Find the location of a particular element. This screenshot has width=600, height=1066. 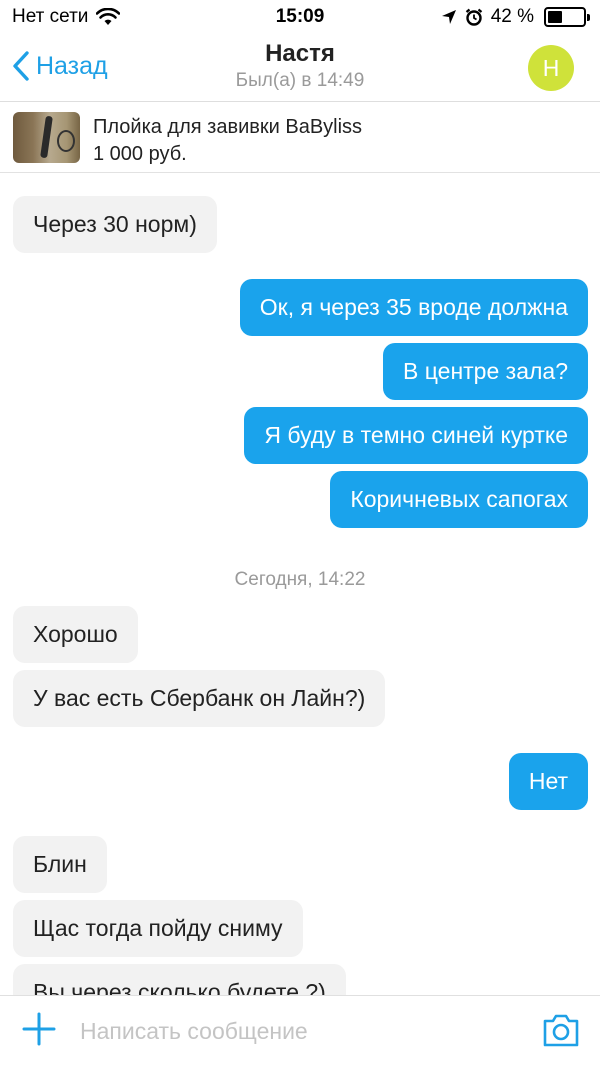

chat-header: Назад Настя Был(а) в 14:49 Н is located at coordinates (300, 68).